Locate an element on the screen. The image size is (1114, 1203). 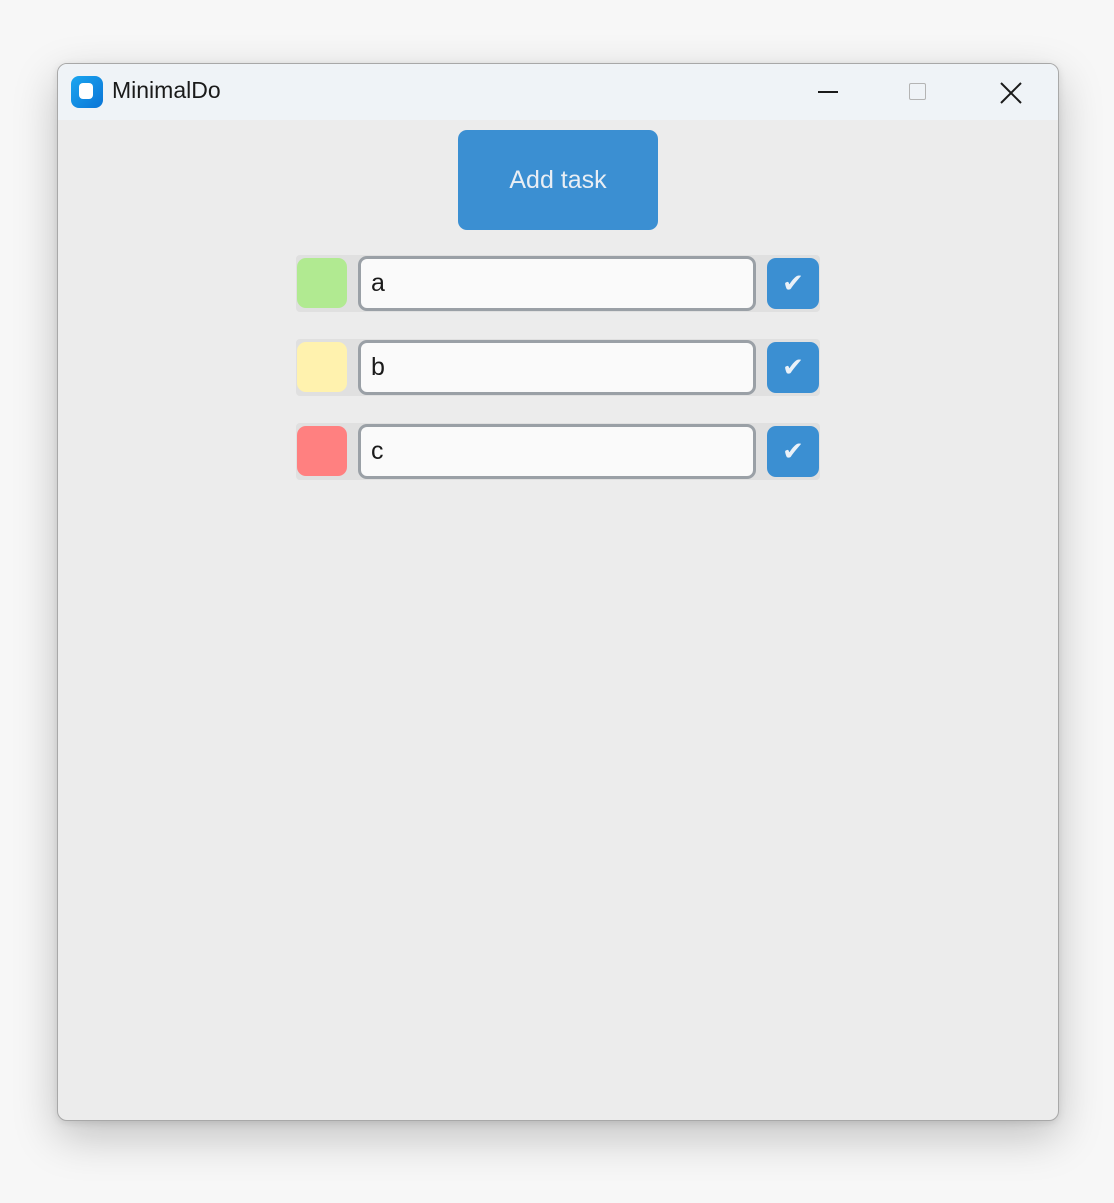
maximize-icon is located at coordinates (917, 91).